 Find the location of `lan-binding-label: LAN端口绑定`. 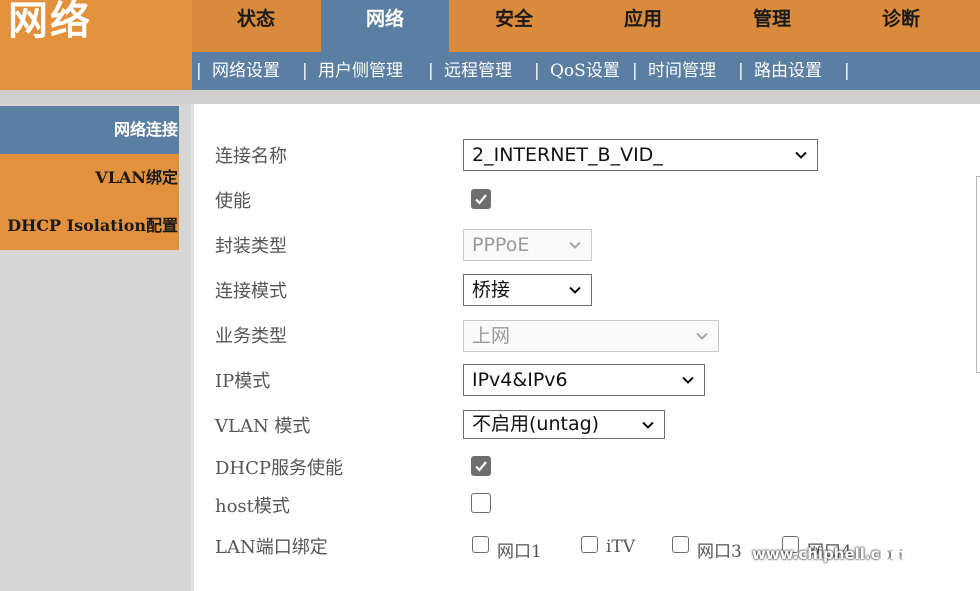

lan-binding-label: LAN端口绑定 is located at coordinates (271, 547).